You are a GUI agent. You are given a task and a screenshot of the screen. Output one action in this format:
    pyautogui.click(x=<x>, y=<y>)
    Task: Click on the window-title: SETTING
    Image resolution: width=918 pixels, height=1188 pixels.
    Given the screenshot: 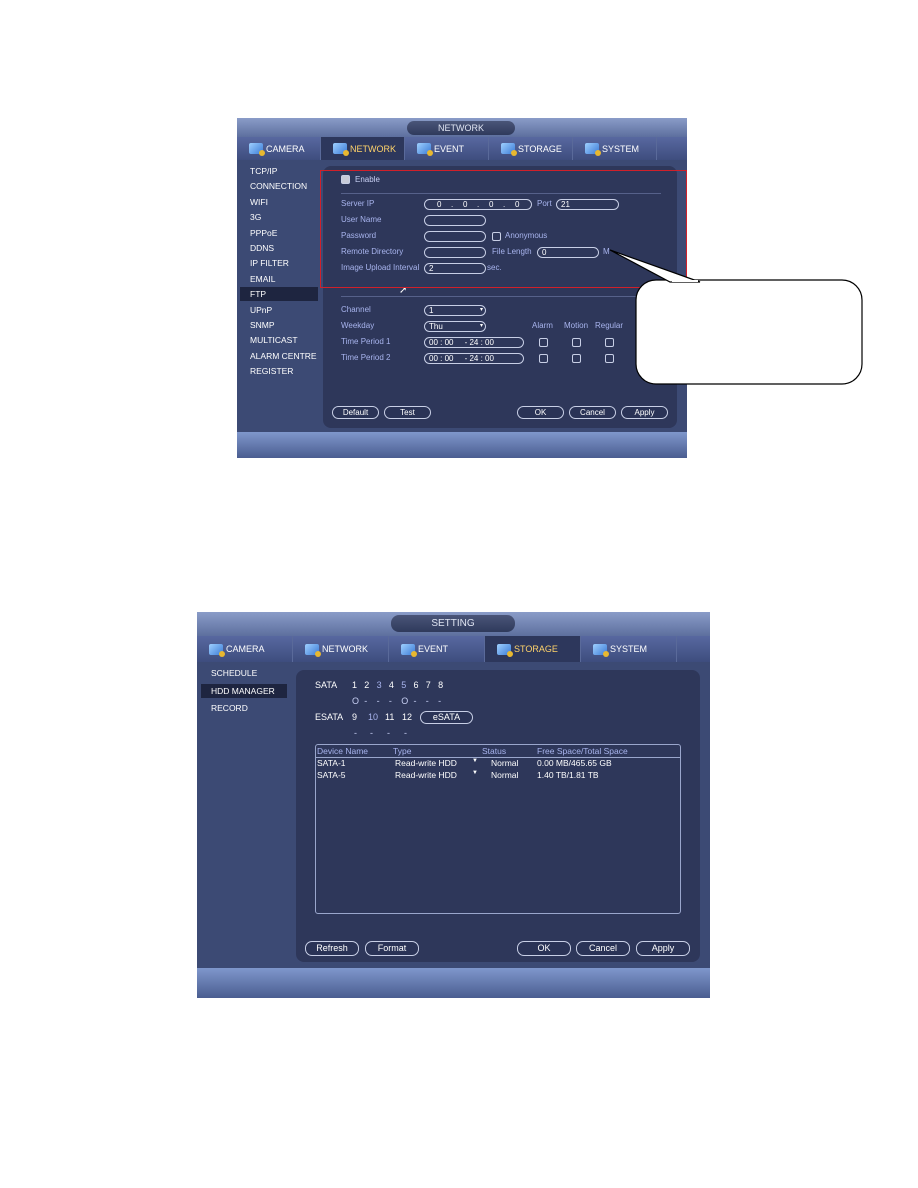 What is the action you would take?
    pyautogui.click(x=453, y=623)
    